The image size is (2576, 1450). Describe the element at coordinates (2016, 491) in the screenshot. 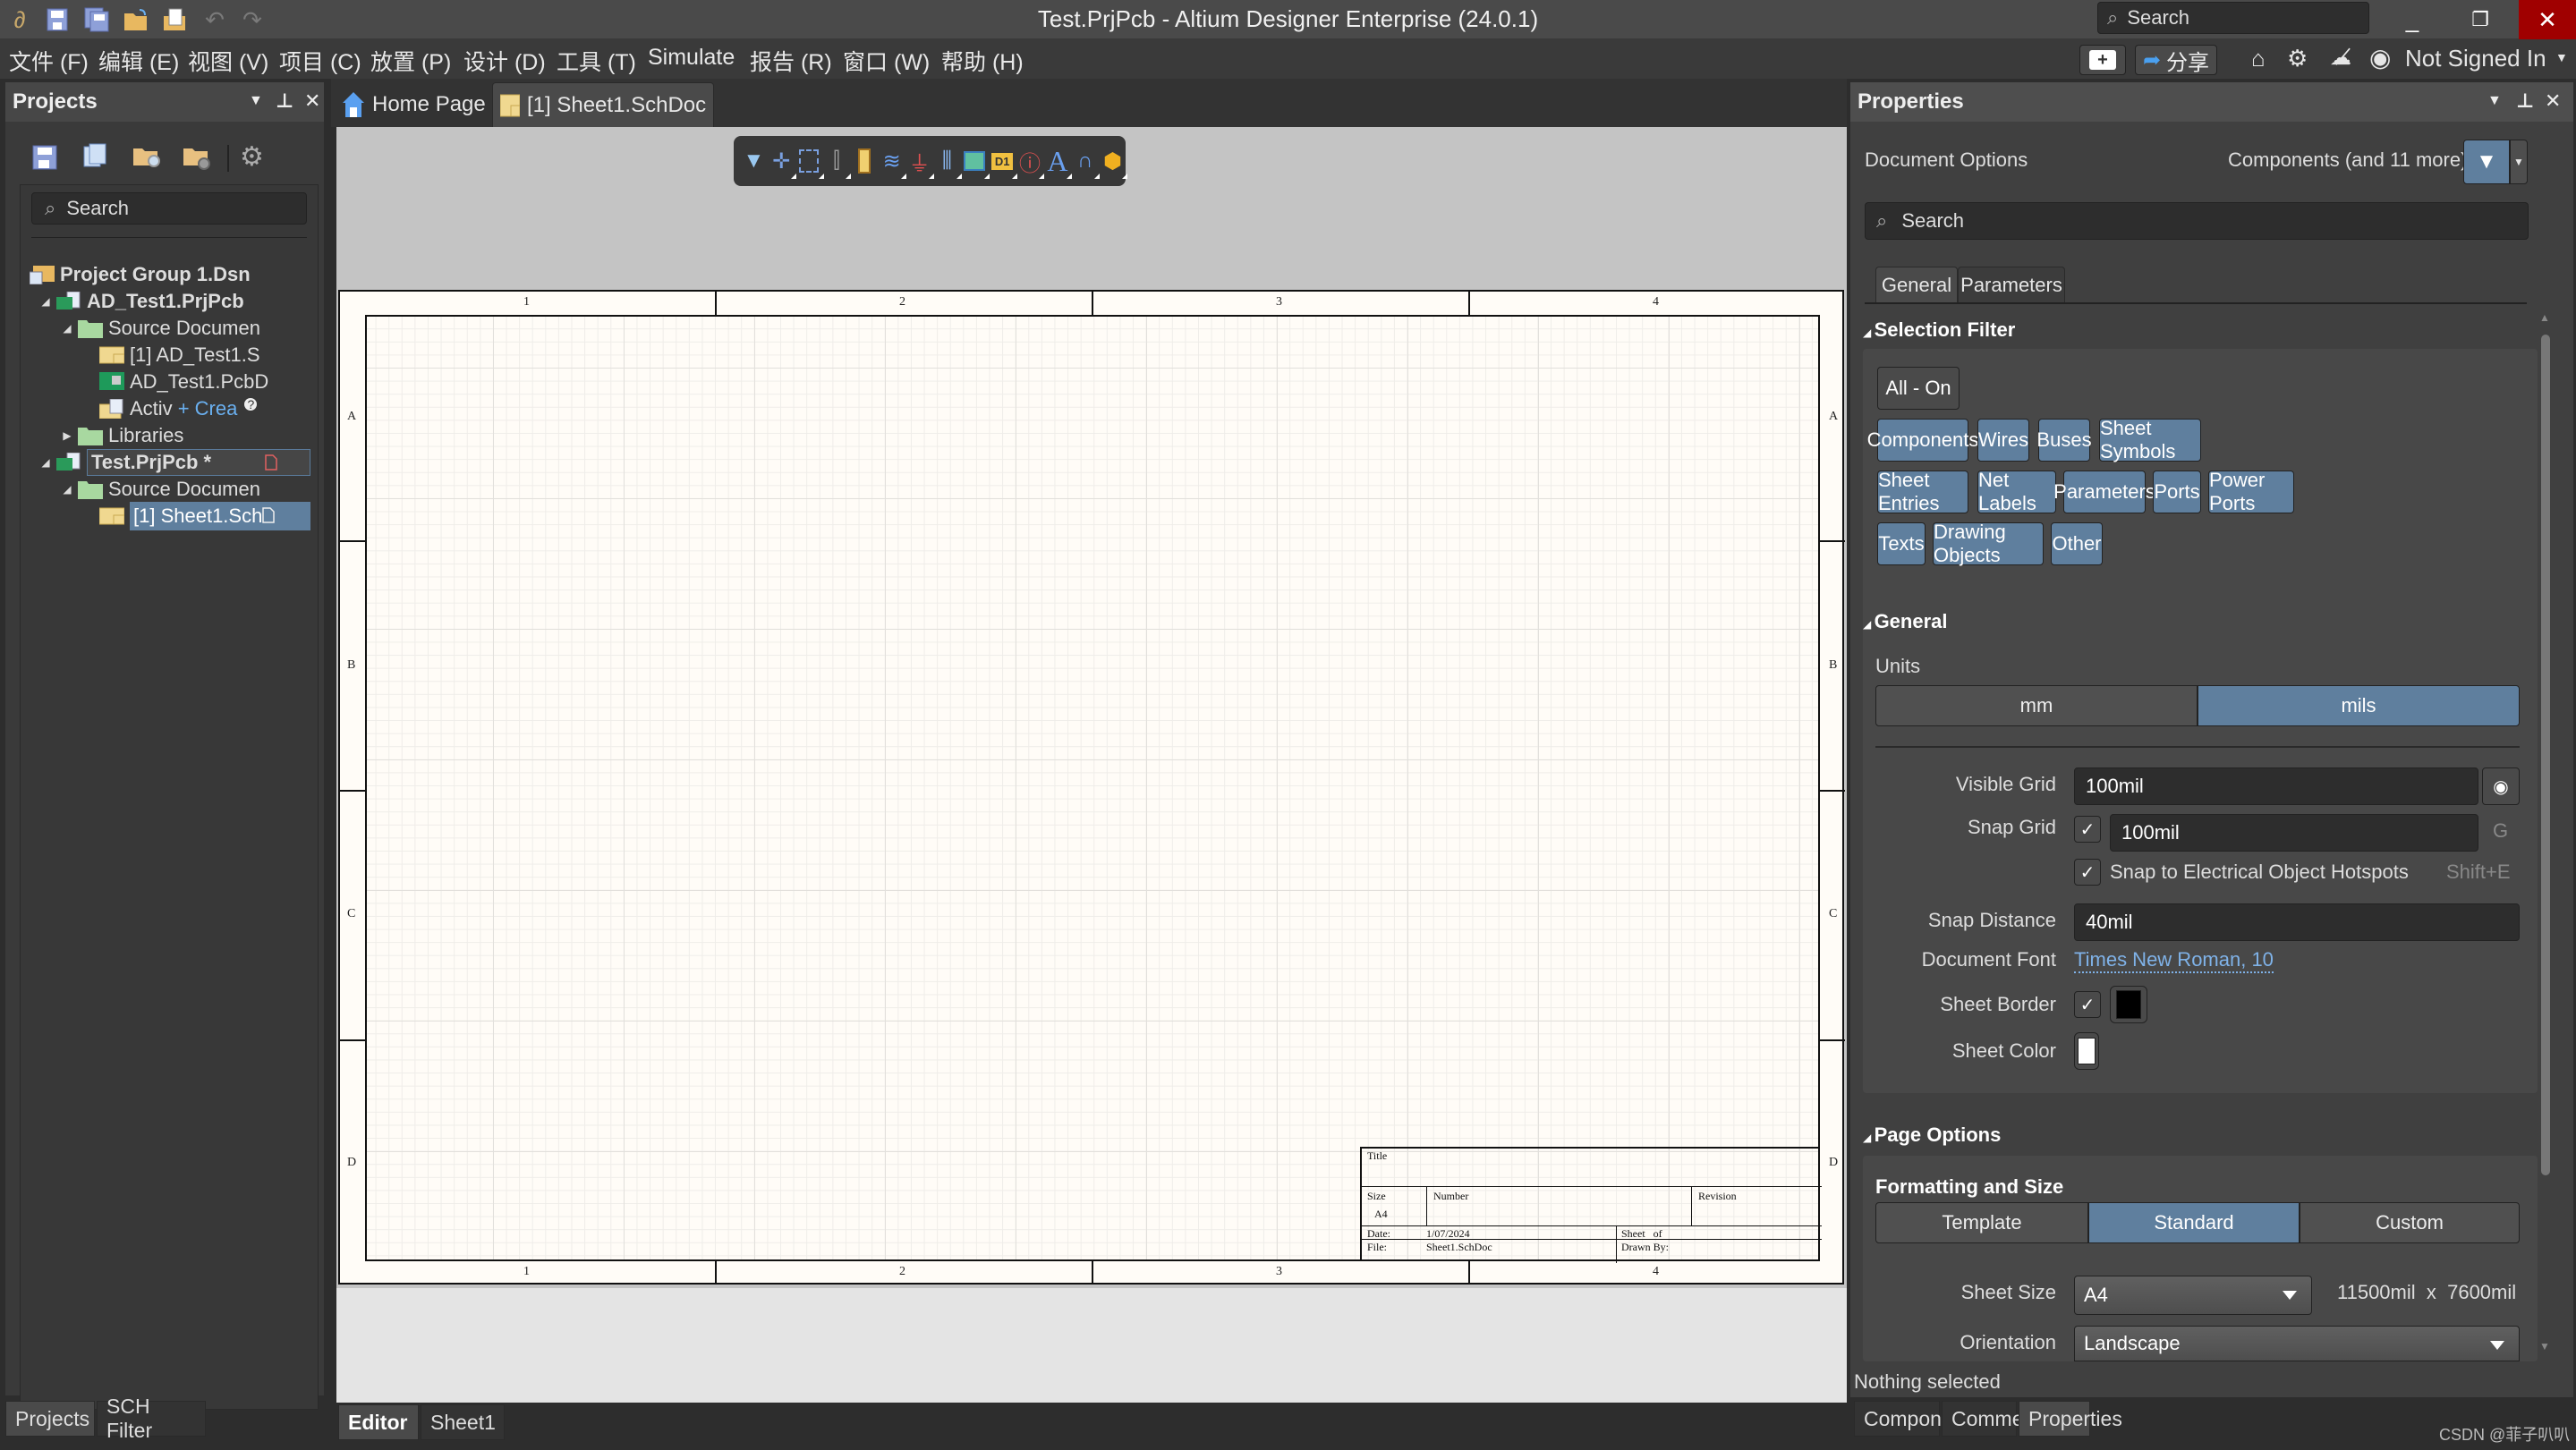

I see `filter-net-labels-button: Net Labels` at that location.